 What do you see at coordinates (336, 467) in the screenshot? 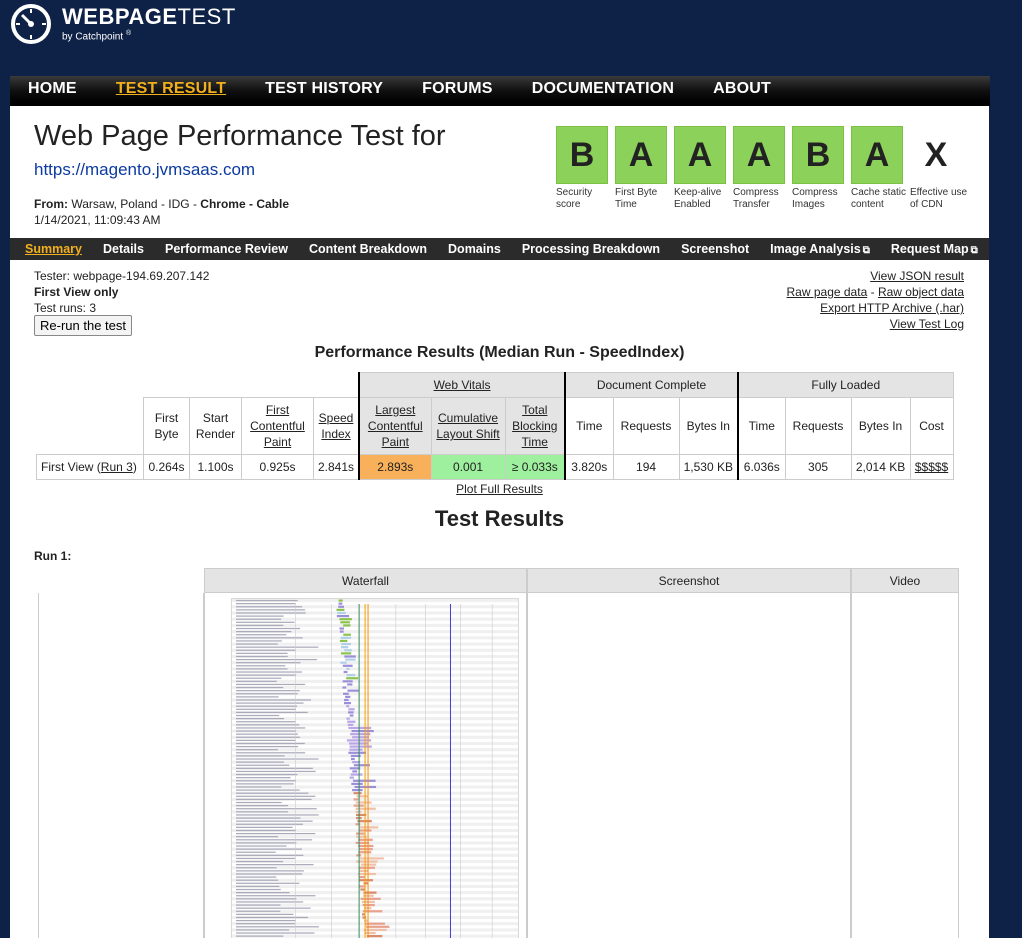
I see `value-speed-index: 2.841s` at bounding box center [336, 467].